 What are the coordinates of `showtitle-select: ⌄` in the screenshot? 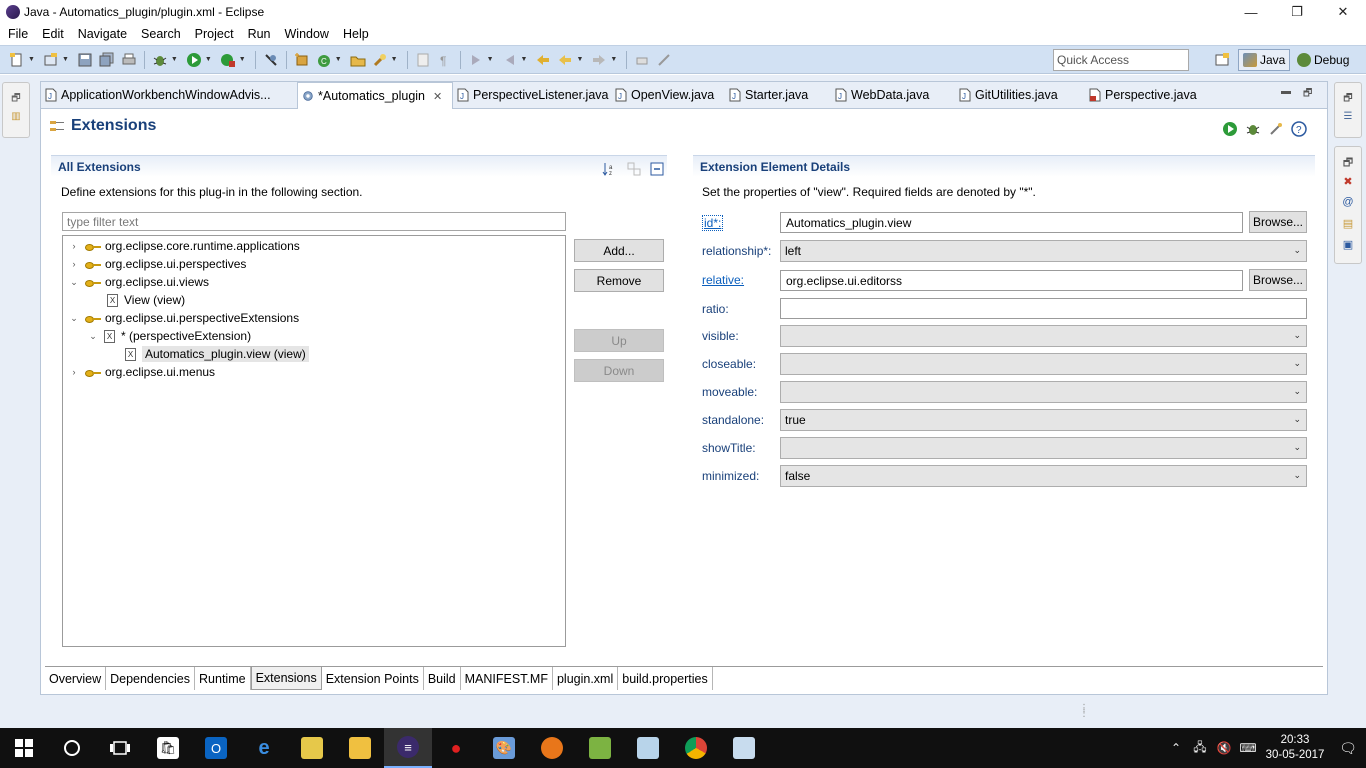 It's located at (1043, 448).